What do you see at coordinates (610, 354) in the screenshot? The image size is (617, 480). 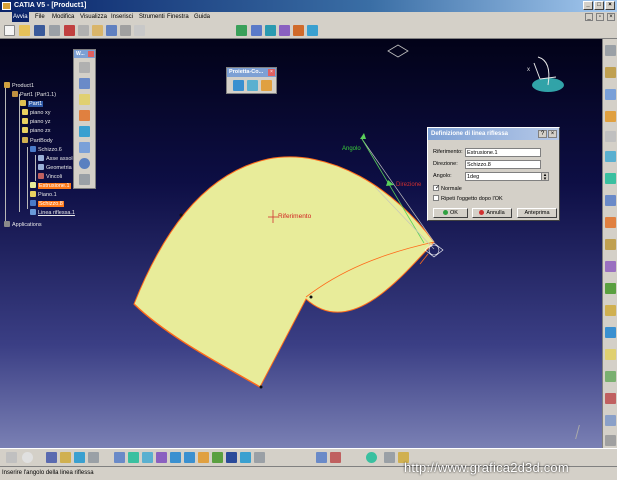 I see `symmetry-icon` at bounding box center [610, 354].